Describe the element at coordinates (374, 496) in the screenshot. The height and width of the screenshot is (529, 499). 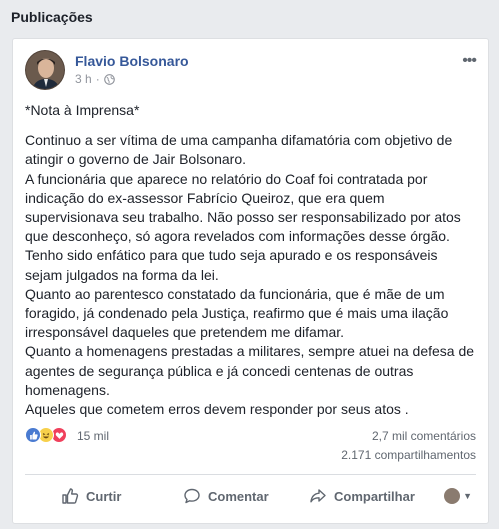
I see `share-label: Compartilhar` at that location.